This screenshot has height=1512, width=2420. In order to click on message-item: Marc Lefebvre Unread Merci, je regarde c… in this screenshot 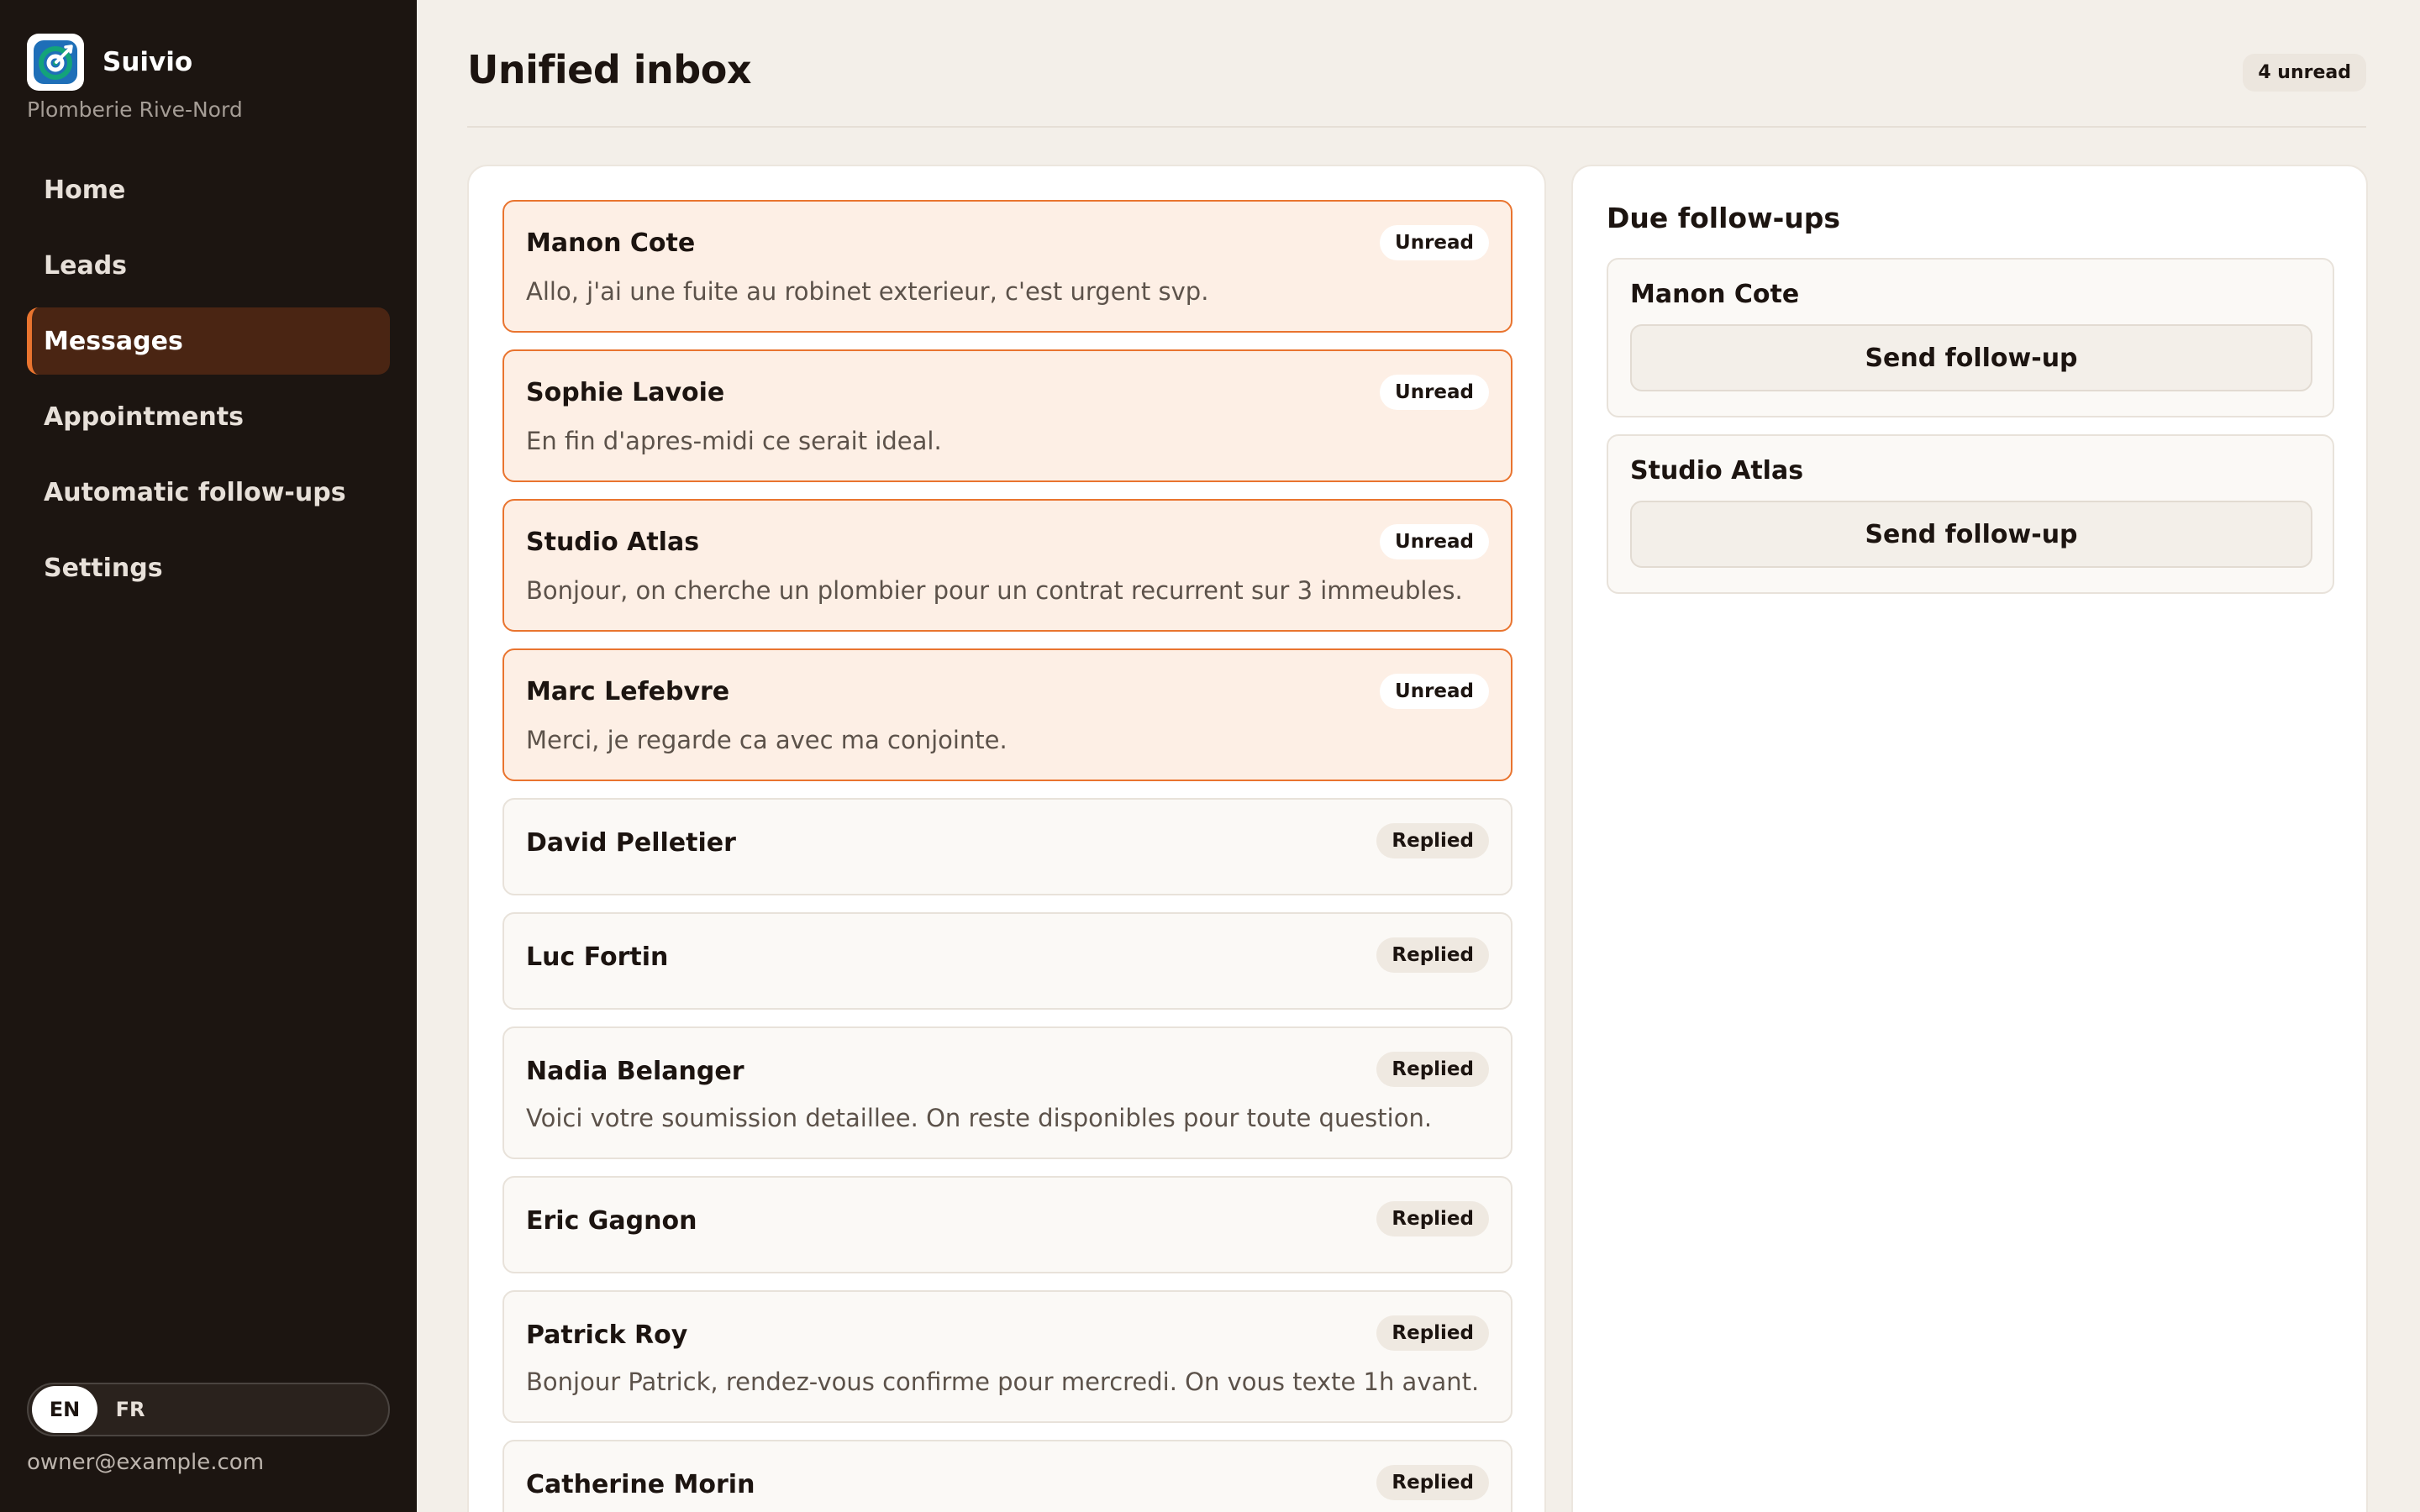, I will do `click(1007, 714)`.